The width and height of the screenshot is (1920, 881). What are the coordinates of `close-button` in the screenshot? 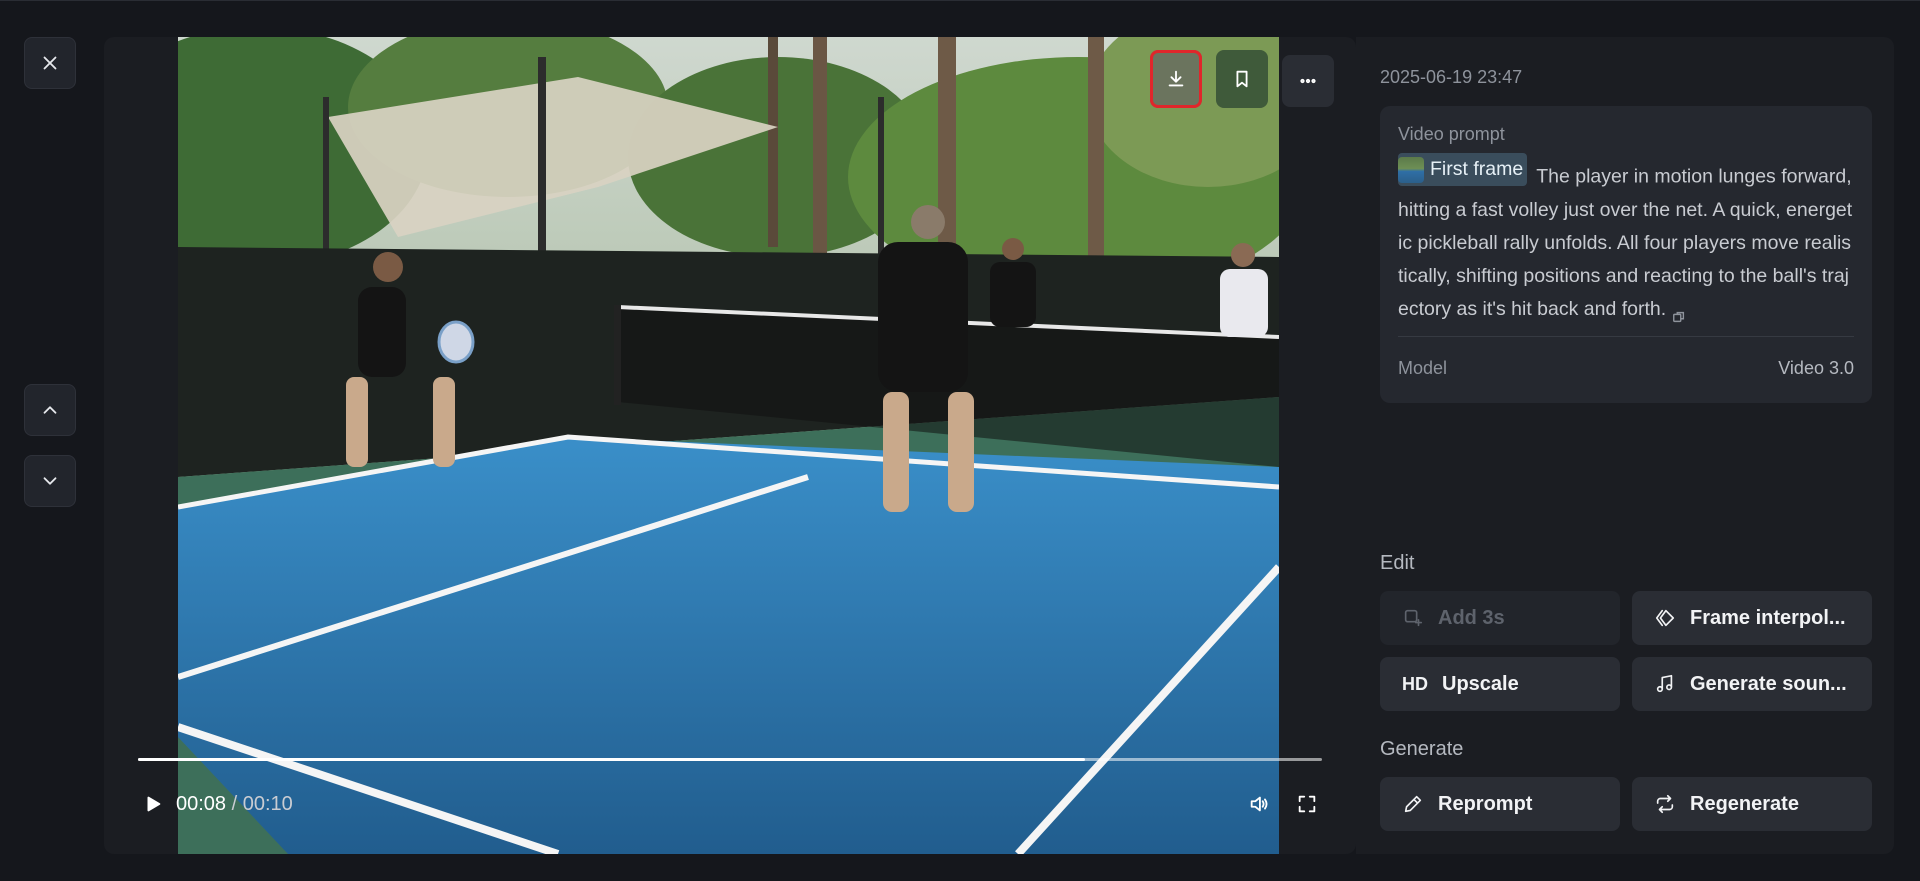 It's located at (50, 63).